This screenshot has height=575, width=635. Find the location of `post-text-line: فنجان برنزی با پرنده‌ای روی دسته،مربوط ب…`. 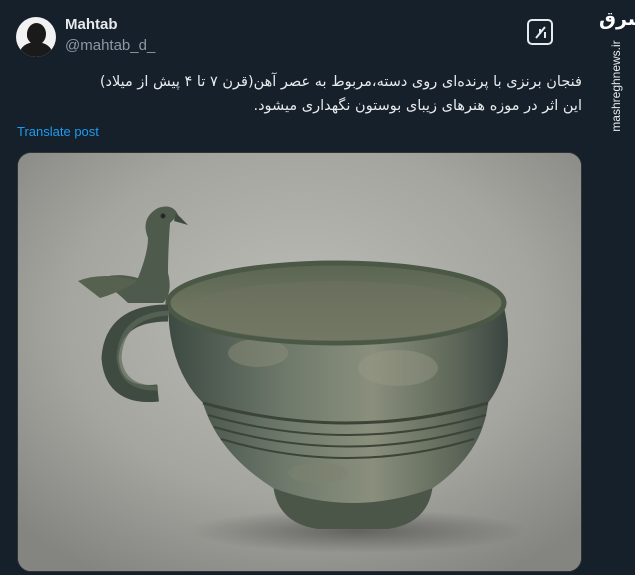

post-text-line: فنجان برنزی با پرنده‌ای روی دسته،مربوط ب… is located at coordinates (340, 82).